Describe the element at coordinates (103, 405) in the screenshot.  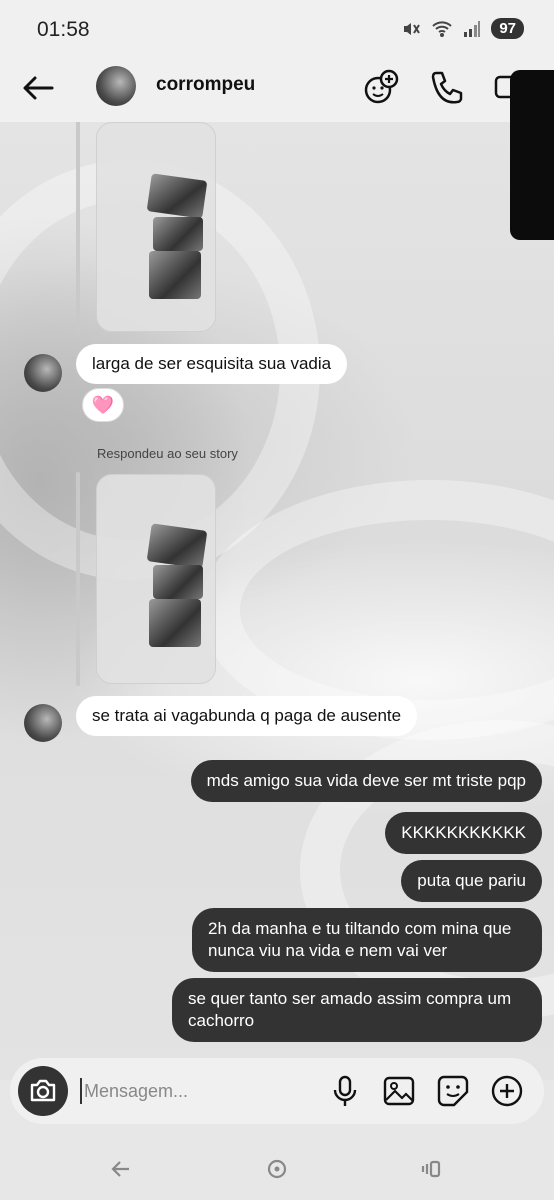
I see `message-reaction: 🩷` at that location.